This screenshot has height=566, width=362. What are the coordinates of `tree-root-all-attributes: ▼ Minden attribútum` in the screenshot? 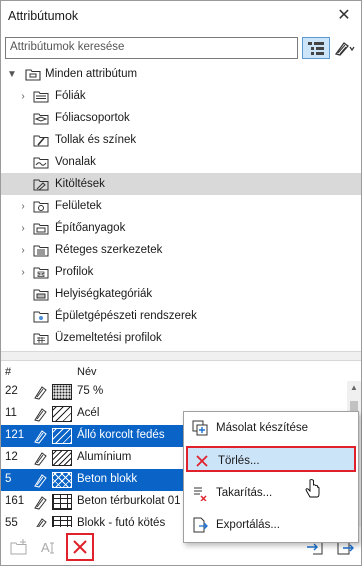 It's located at (181, 74).